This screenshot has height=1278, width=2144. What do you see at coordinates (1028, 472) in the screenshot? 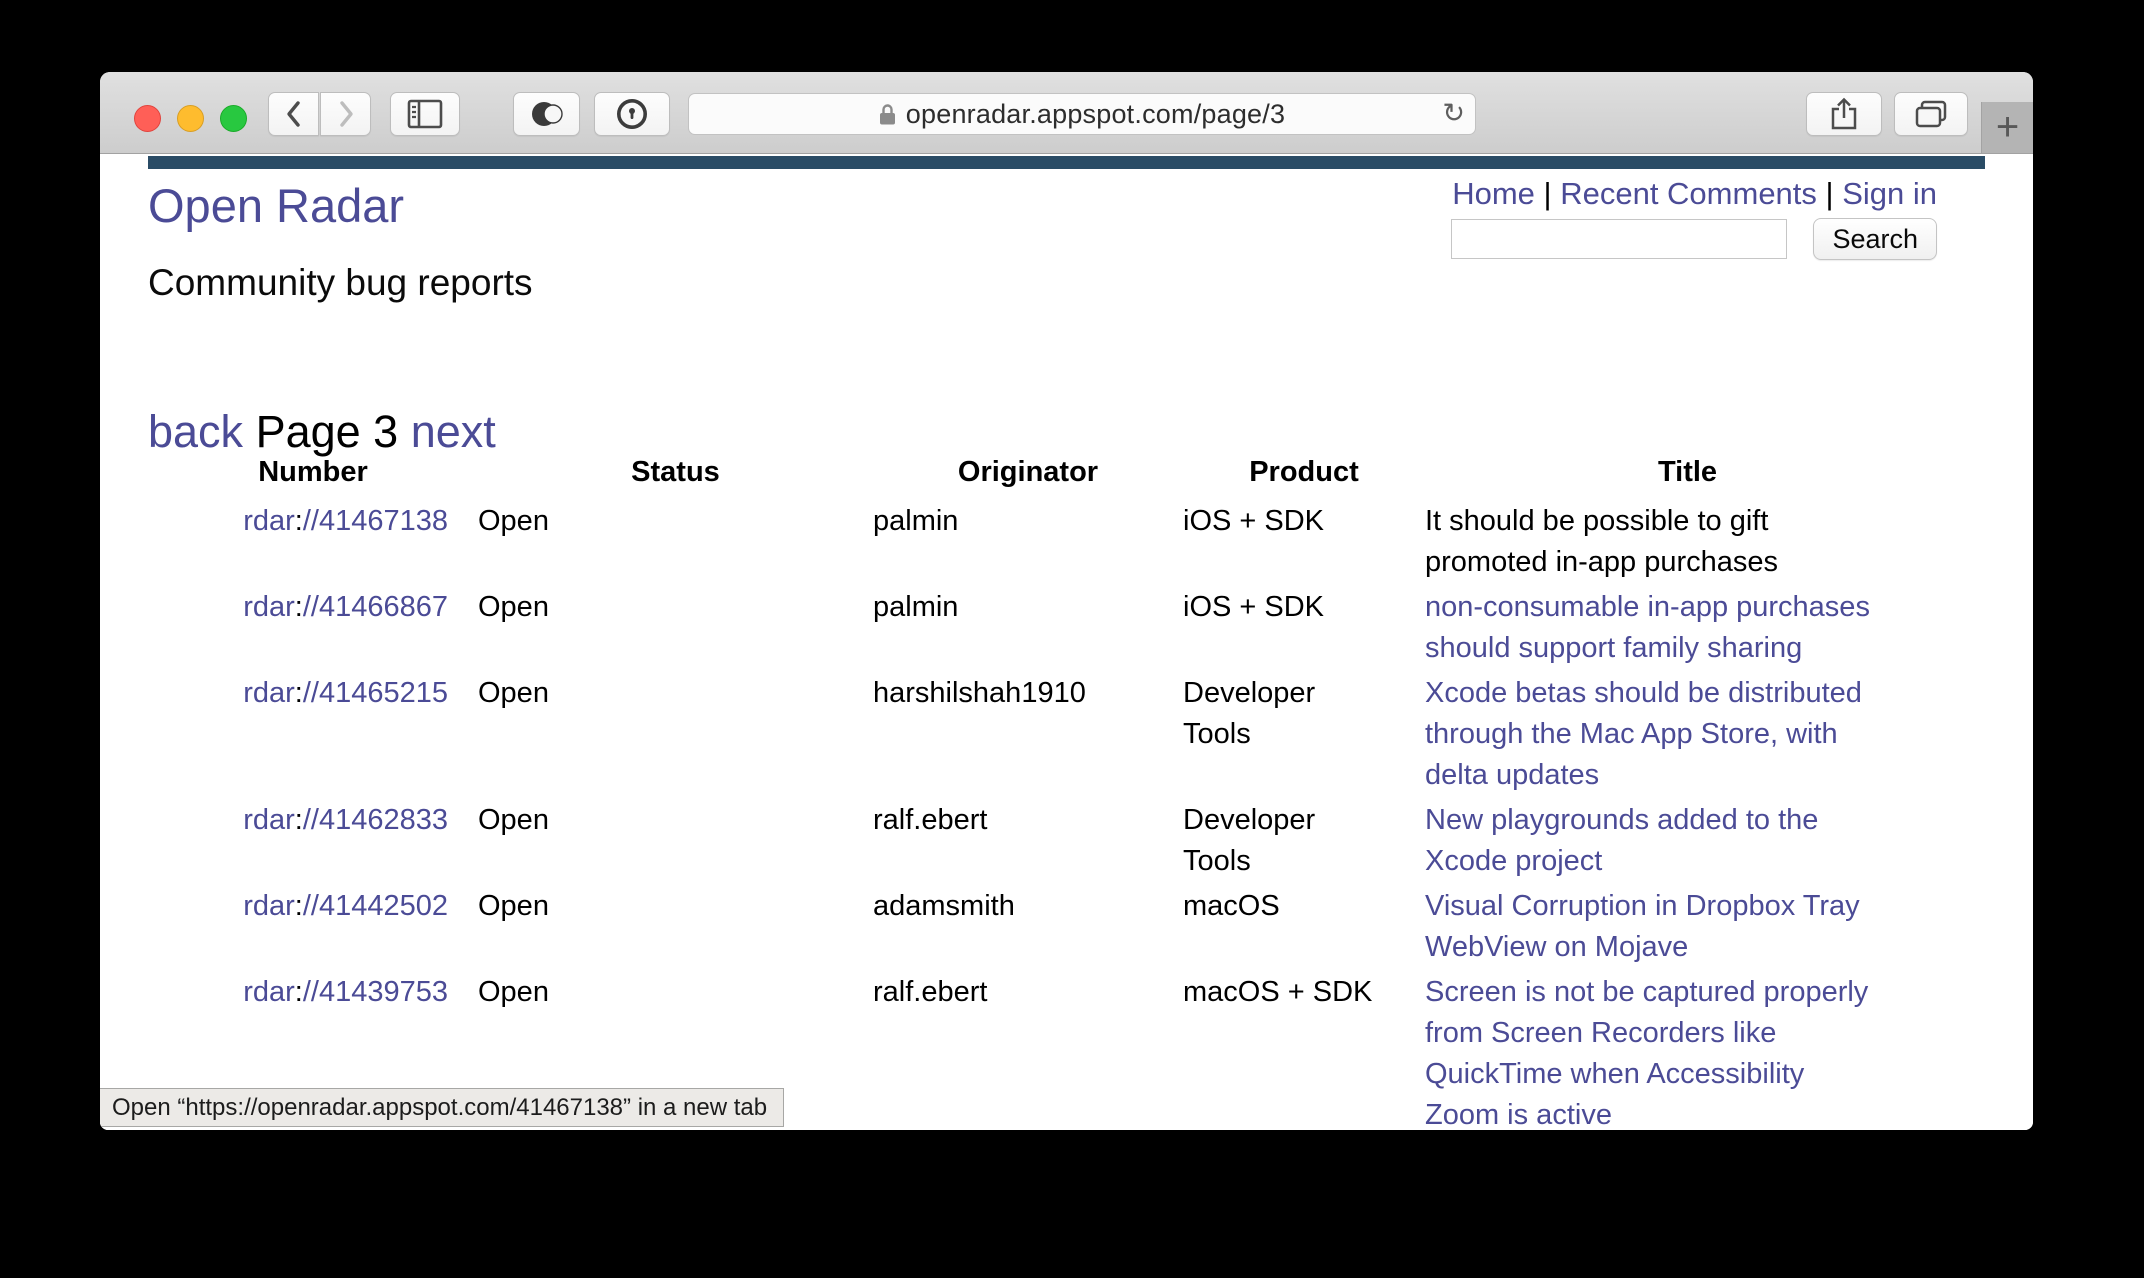
I see `column-header-originator: Originator` at bounding box center [1028, 472].